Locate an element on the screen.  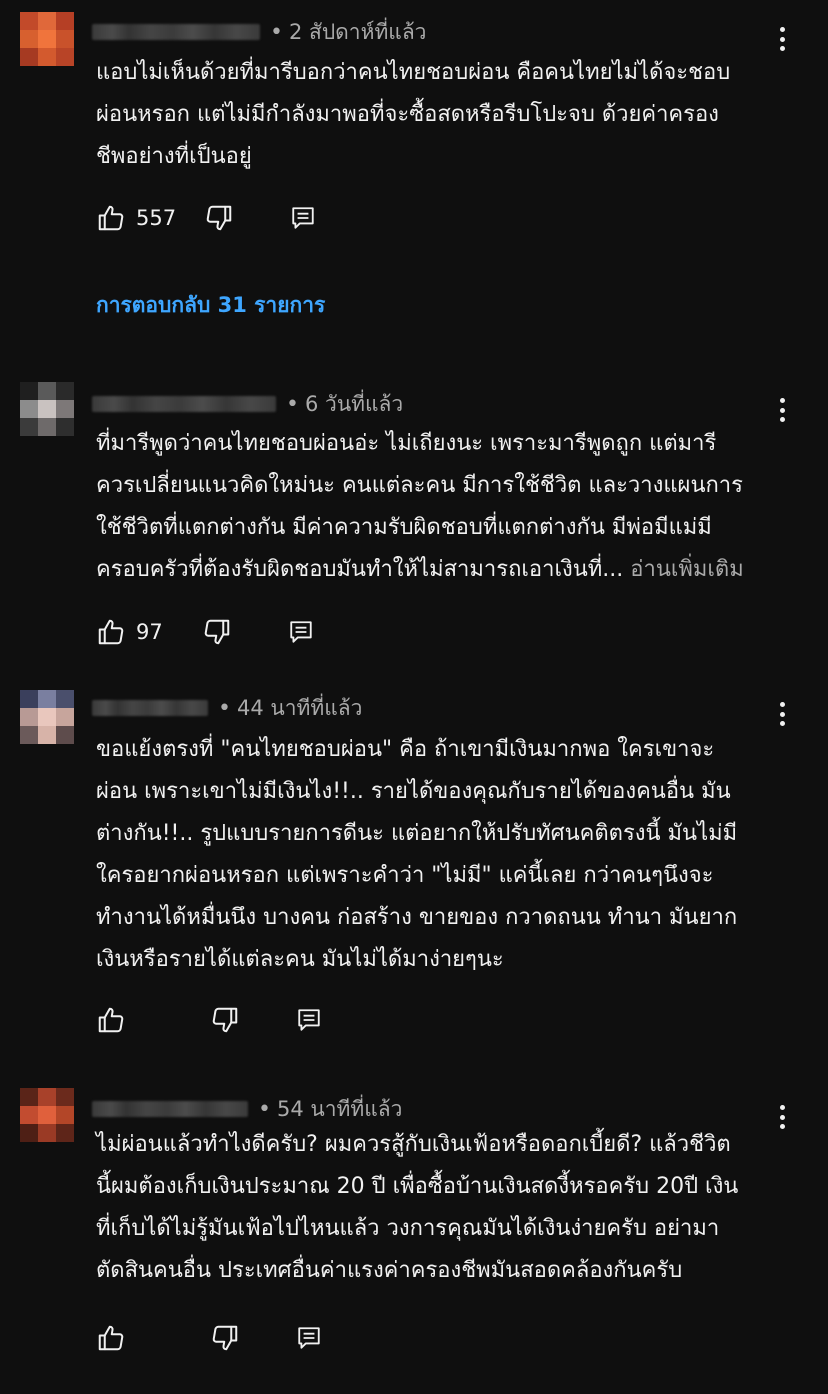
comment-time: 54 นาทีที่แล้ว is located at coordinates (339, 1109).